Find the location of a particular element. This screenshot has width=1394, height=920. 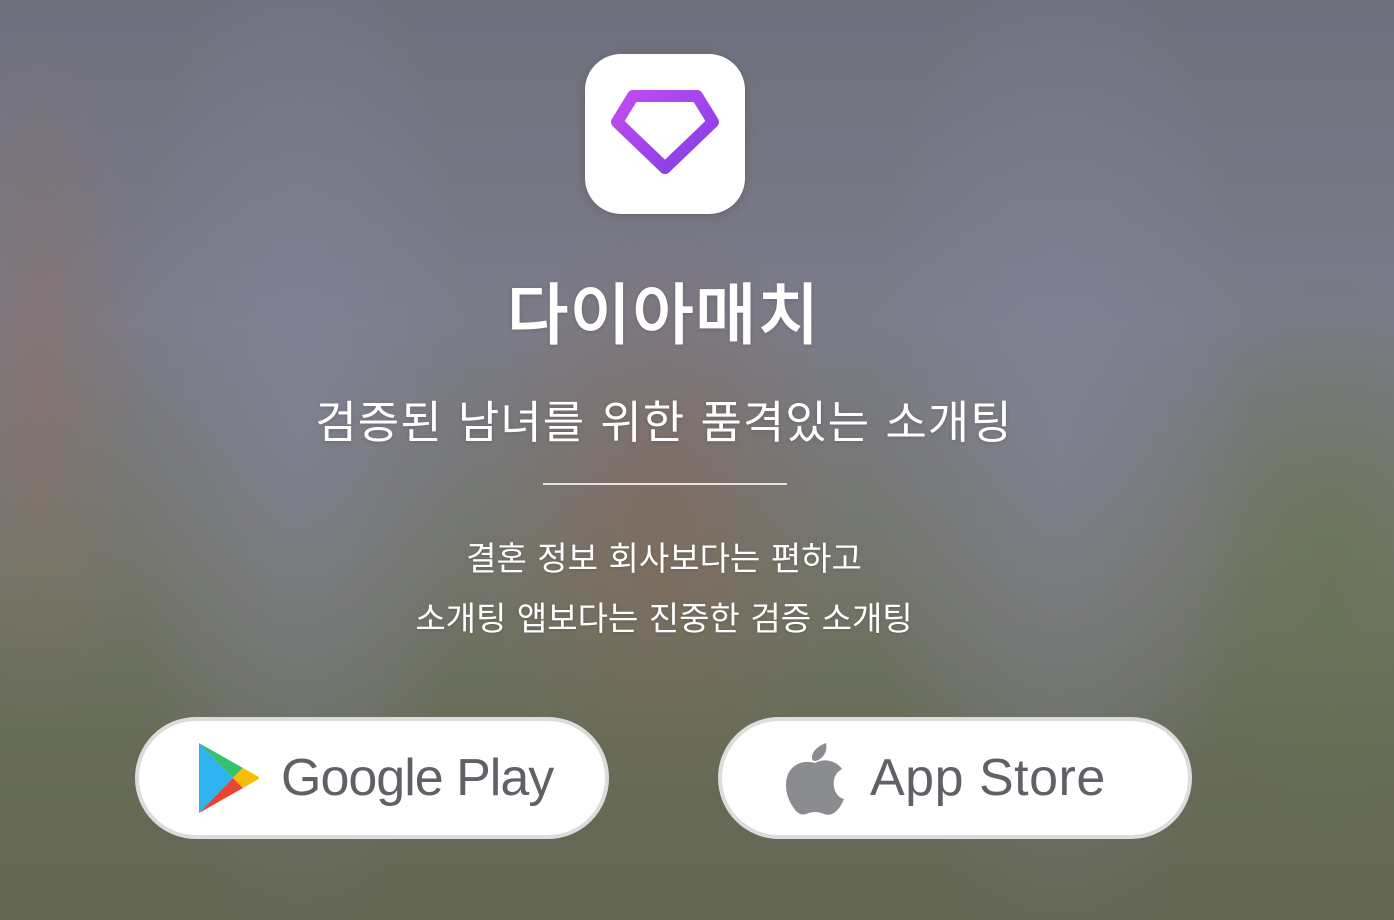

description-line-1: 결혼 정보 회사보다는 편하고 is located at coordinates (664, 558).